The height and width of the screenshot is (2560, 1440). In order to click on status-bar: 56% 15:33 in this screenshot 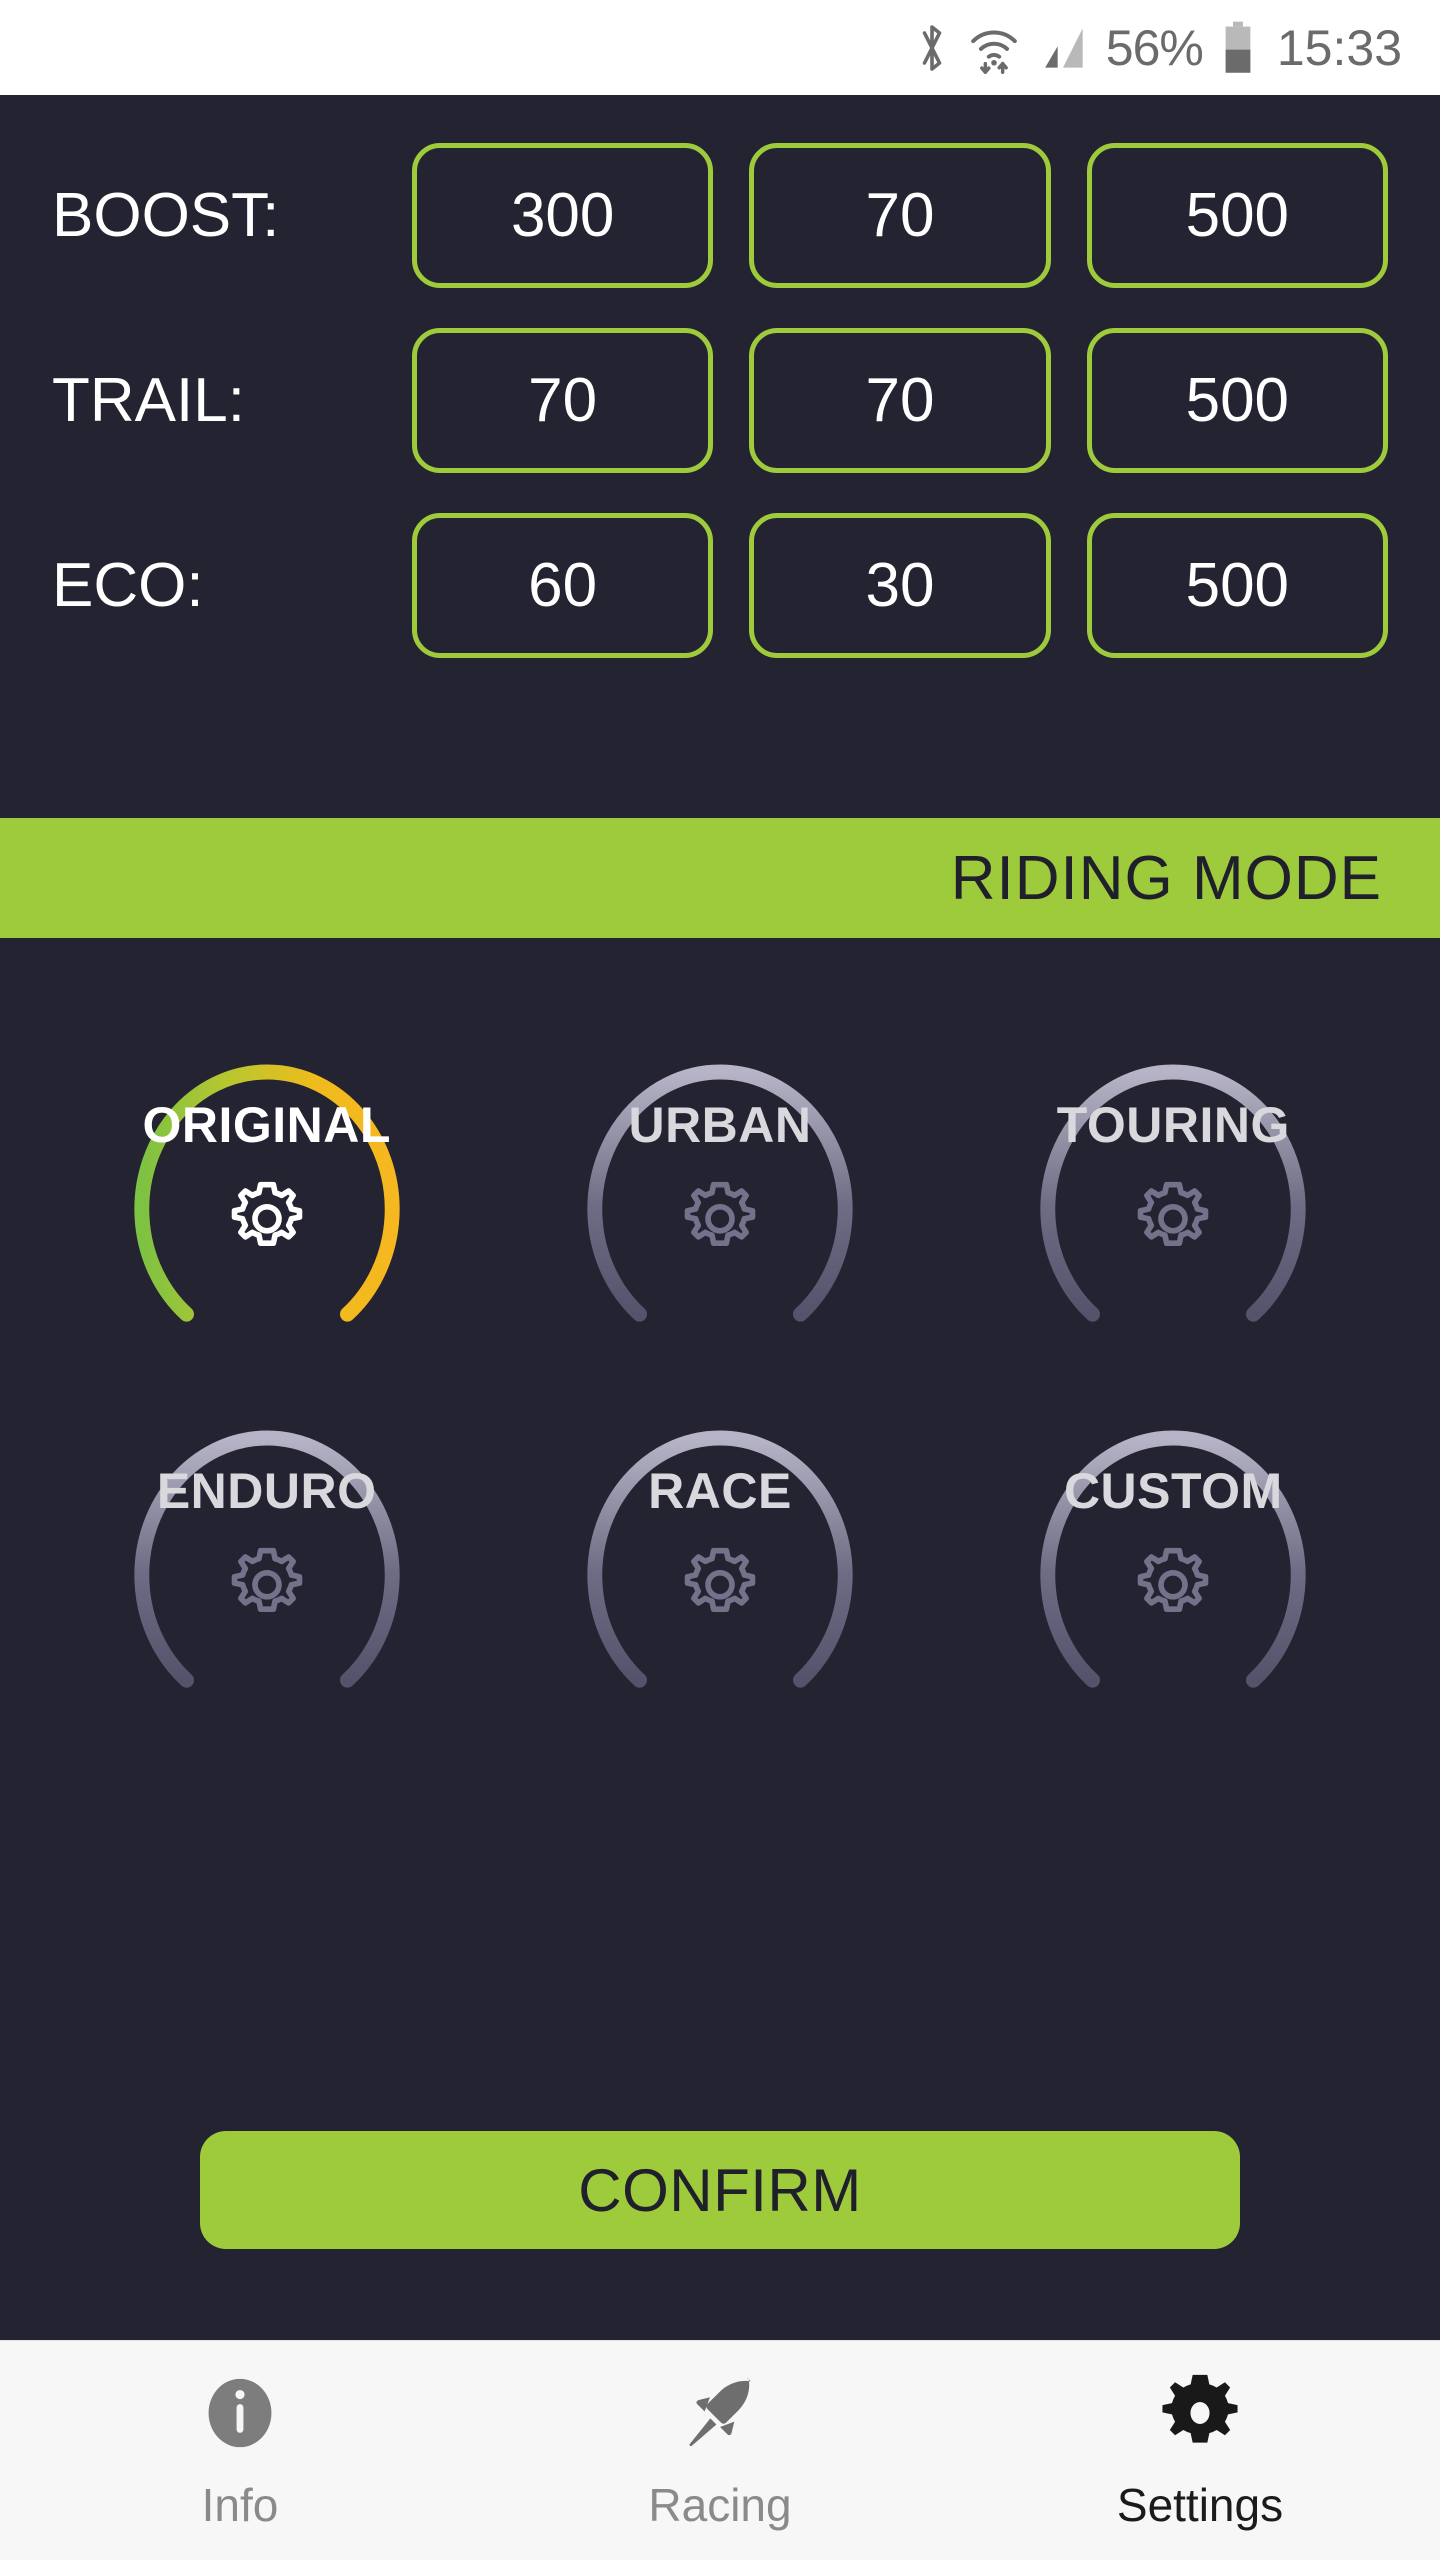, I will do `click(720, 47)`.